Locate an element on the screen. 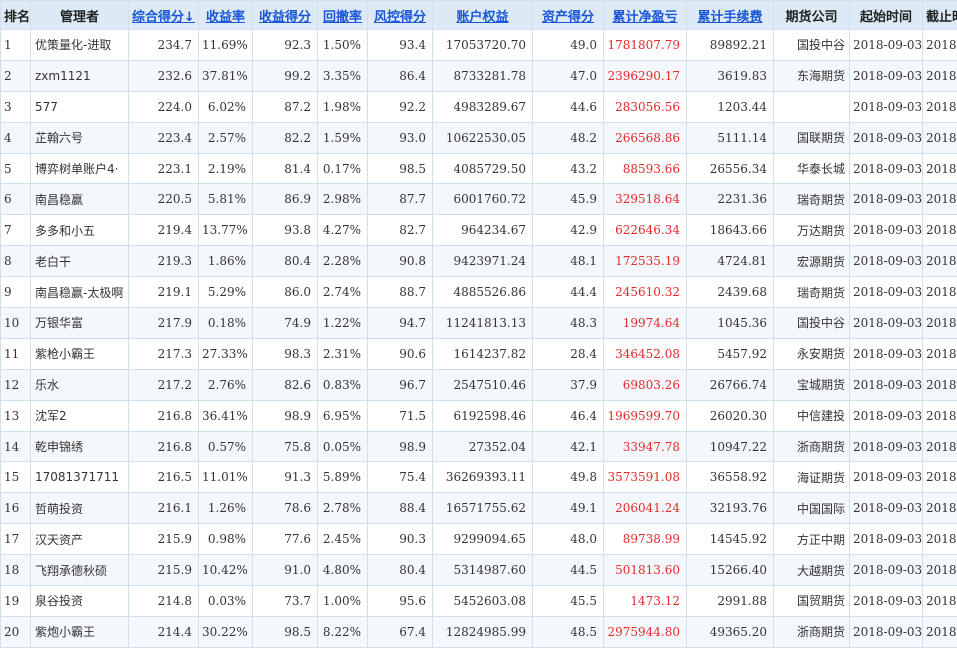 This screenshot has height=648, width=957. cell-manager: 紫炮小霸王 is located at coordinates (79, 631).